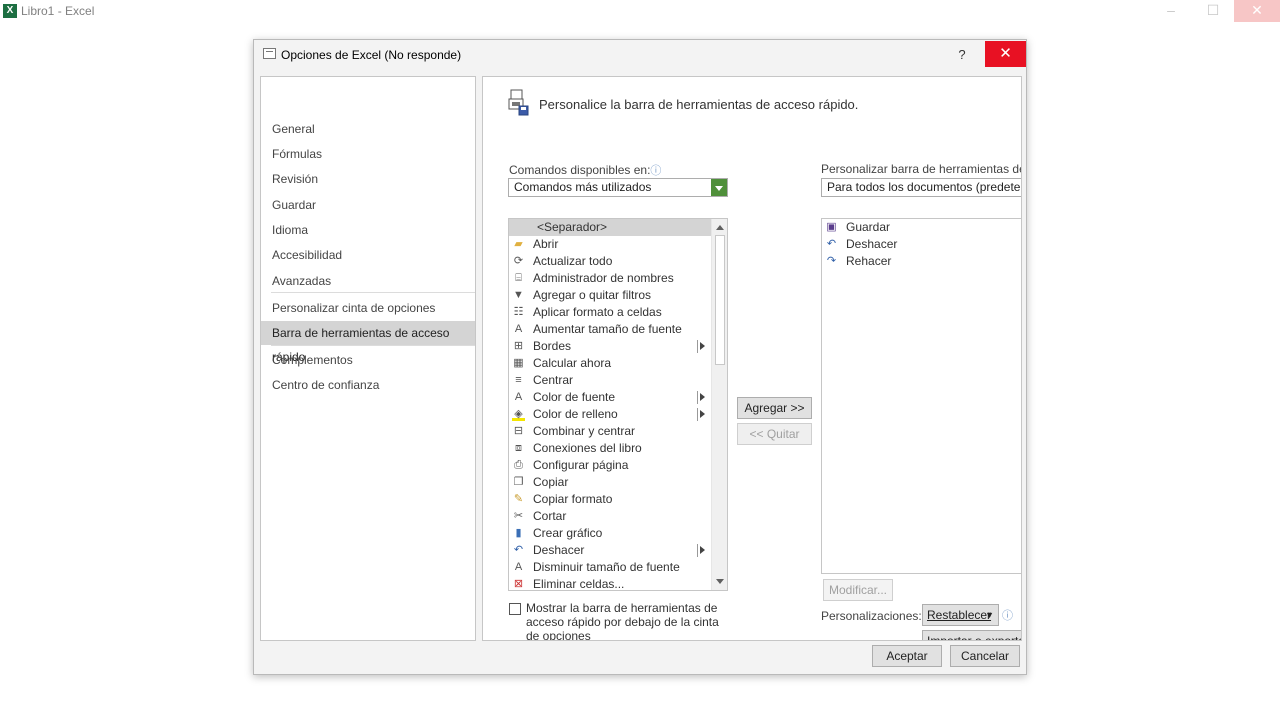 This screenshot has height=720, width=1280. Describe the element at coordinates (518, 380) in the screenshot. I see `align-center-icon: ≡` at that location.